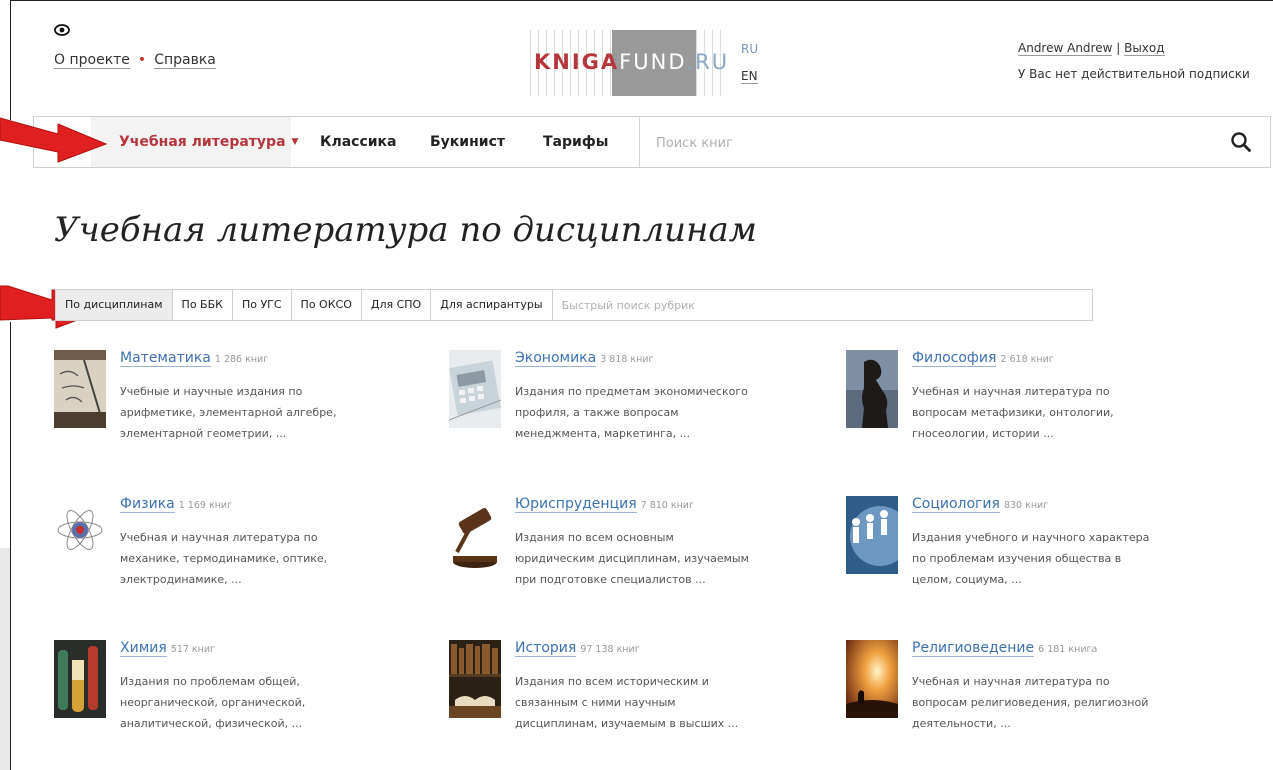 The width and height of the screenshot is (1273, 770). What do you see at coordinates (556, 358) in the screenshot?
I see `category-link: Экономика` at bounding box center [556, 358].